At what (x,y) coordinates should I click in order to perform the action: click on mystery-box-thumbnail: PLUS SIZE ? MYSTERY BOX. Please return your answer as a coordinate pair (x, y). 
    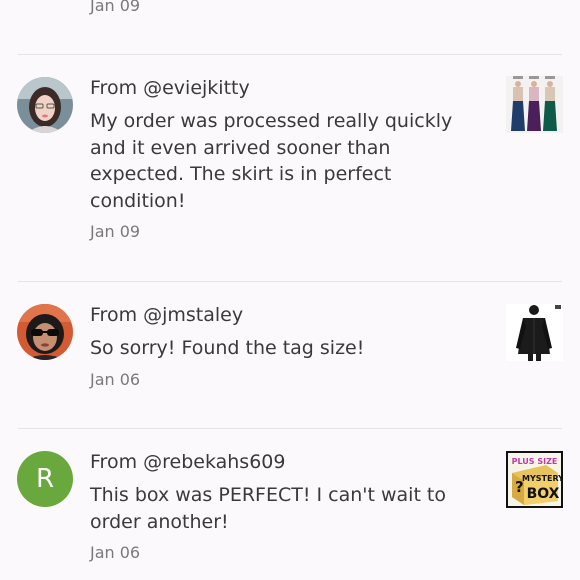
    Looking at the image, I should click on (534, 479).